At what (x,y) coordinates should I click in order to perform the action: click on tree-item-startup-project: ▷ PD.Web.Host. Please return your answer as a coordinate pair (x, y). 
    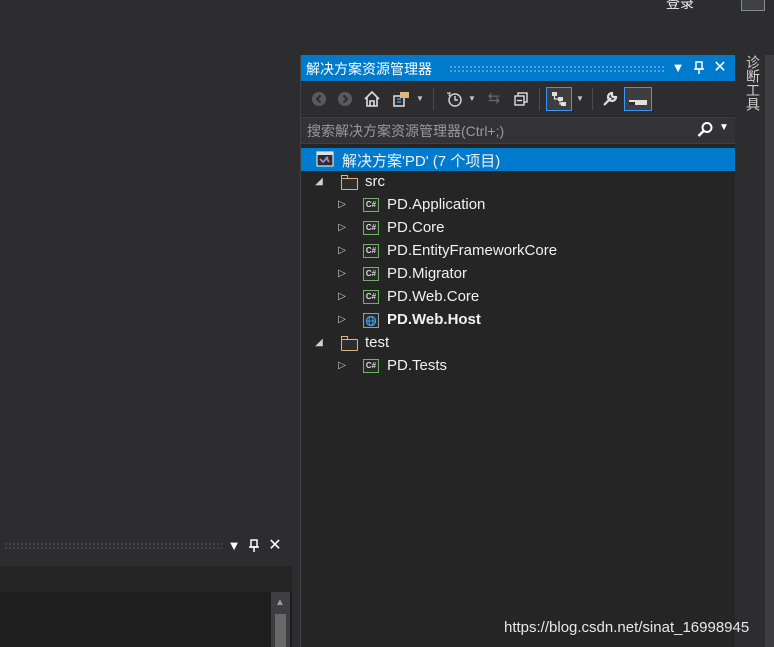
    Looking at the image, I should click on (518, 320).